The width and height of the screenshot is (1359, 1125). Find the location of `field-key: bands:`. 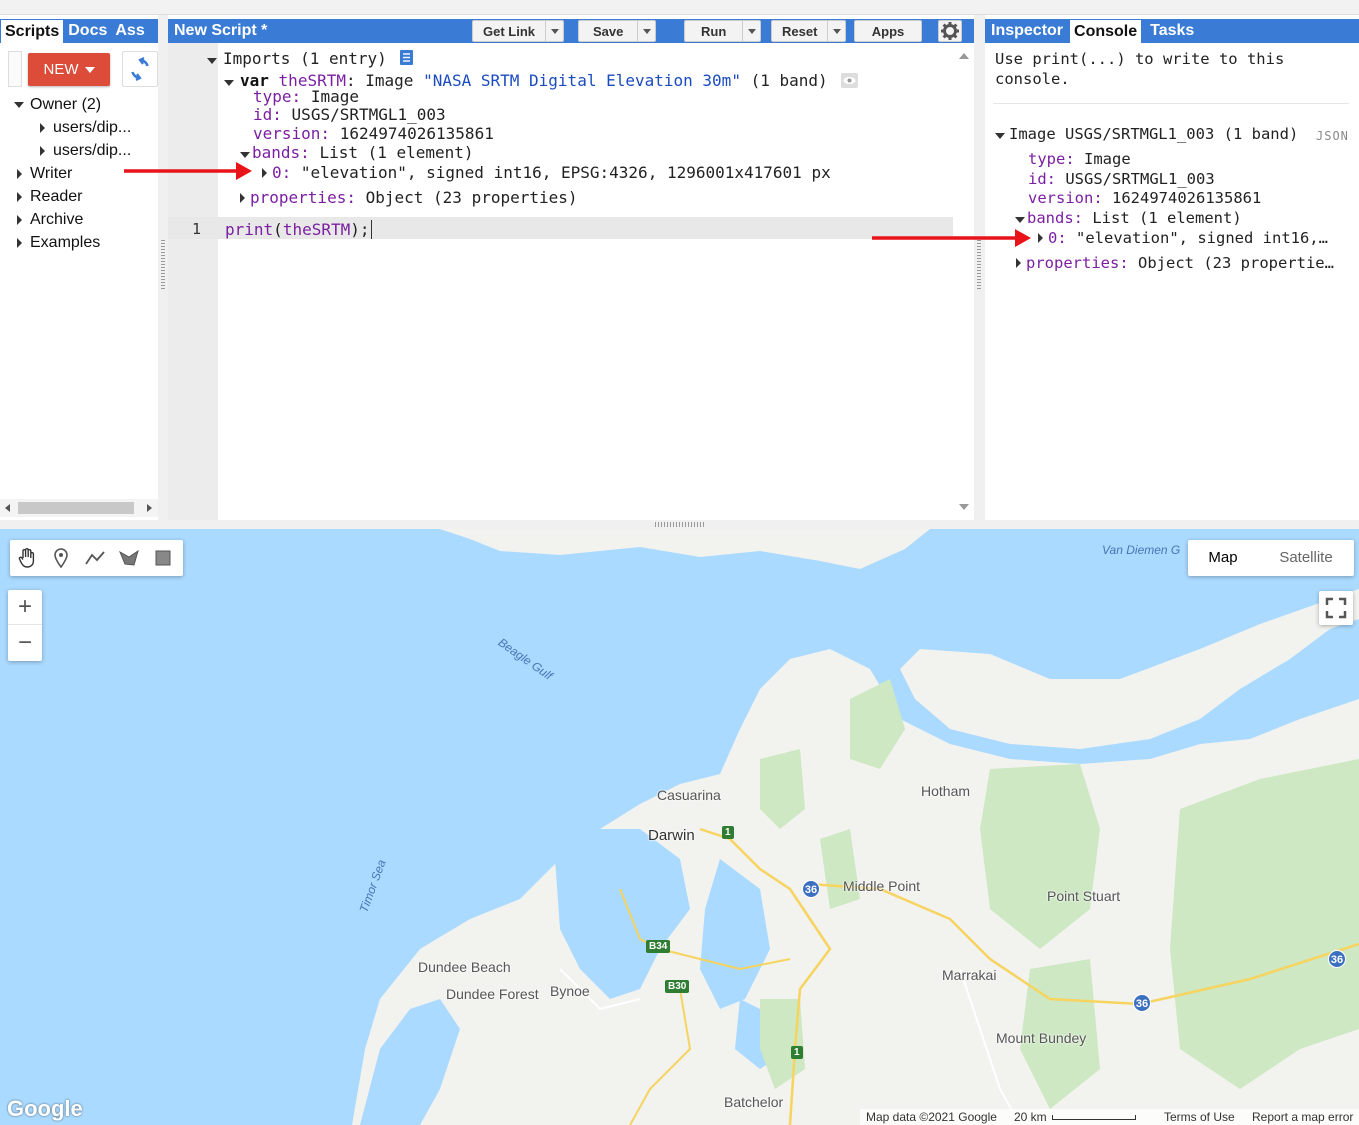

field-key: bands: is located at coordinates (1055, 218).